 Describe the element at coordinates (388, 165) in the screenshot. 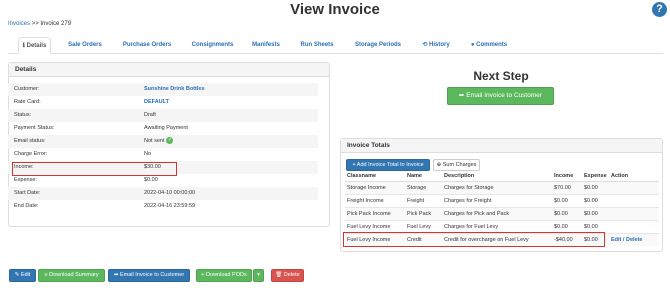

I see `add-invoice-total-button: + Add Invoice Total to Invoice` at that location.